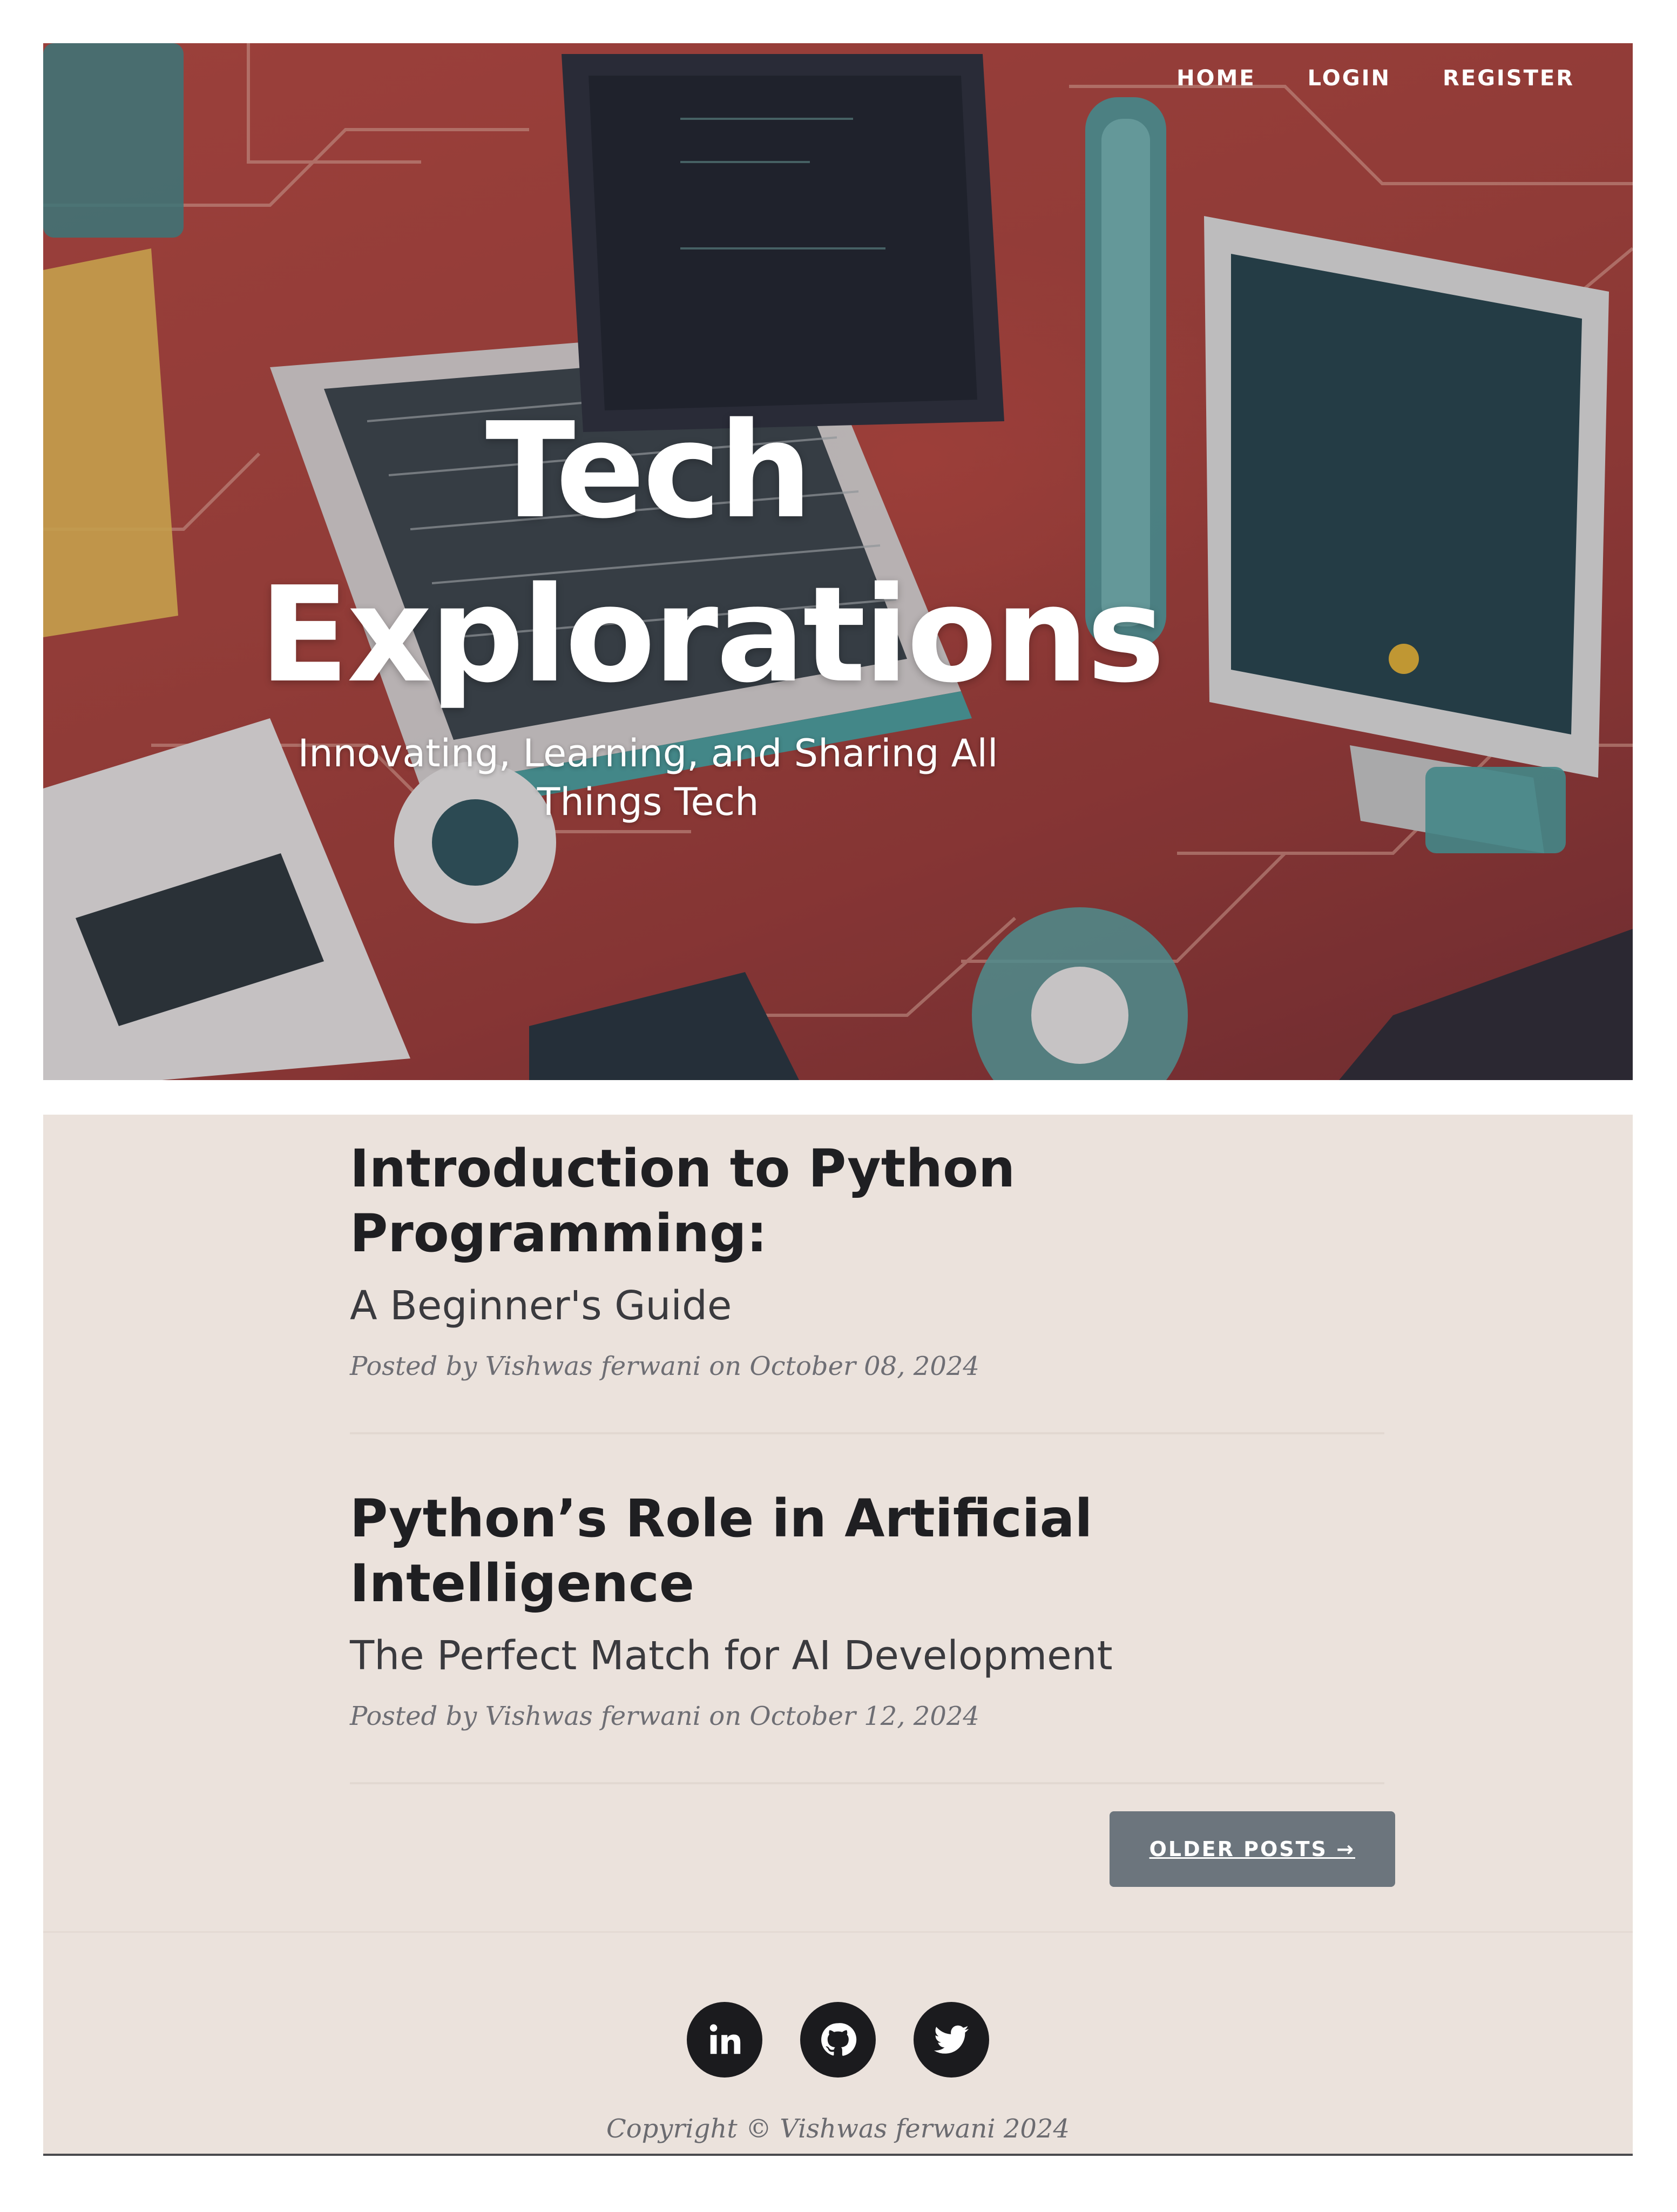  I want to click on site-title-line1: Tech, so click(649, 471).